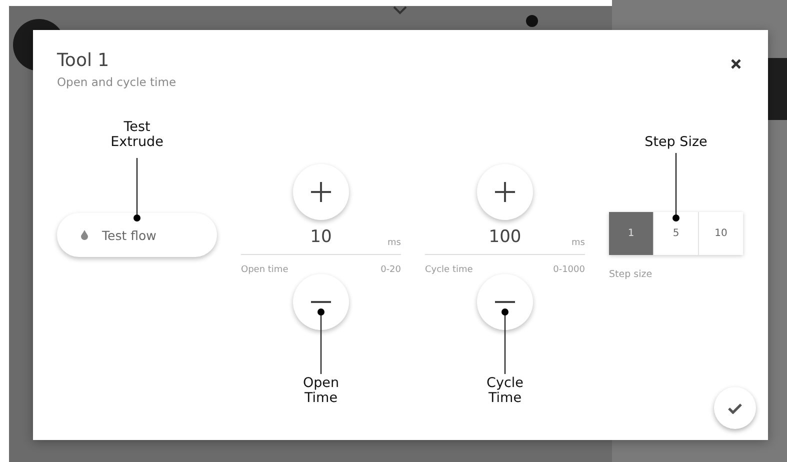 This screenshot has height=462, width=787. I want to click on step-size-option: 10, so click(720, 233).